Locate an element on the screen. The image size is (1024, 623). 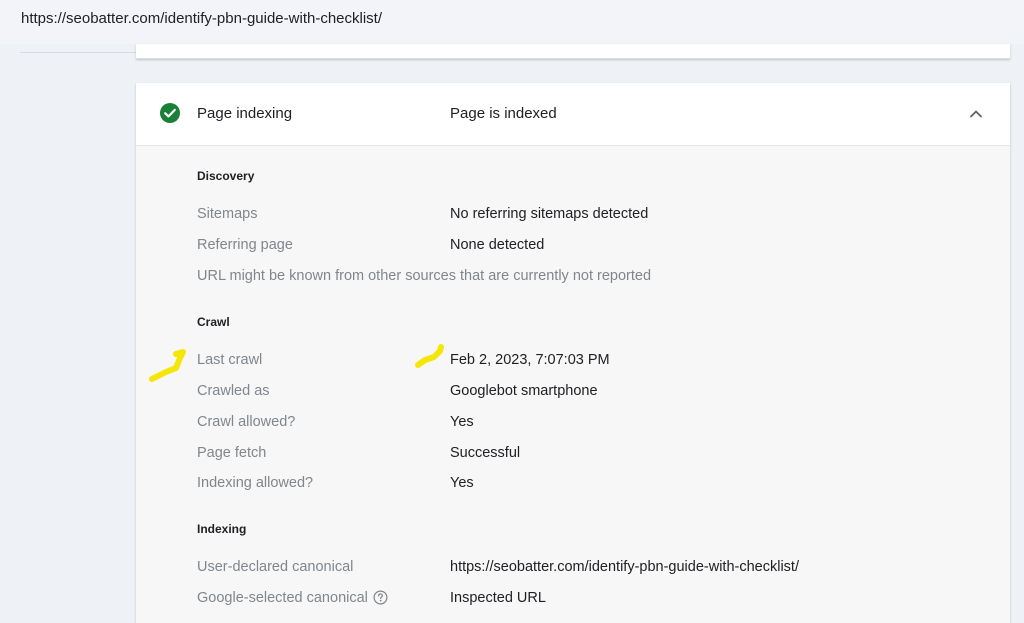
page-fetch-label: Page fetch is located at coordinates (232, 453).